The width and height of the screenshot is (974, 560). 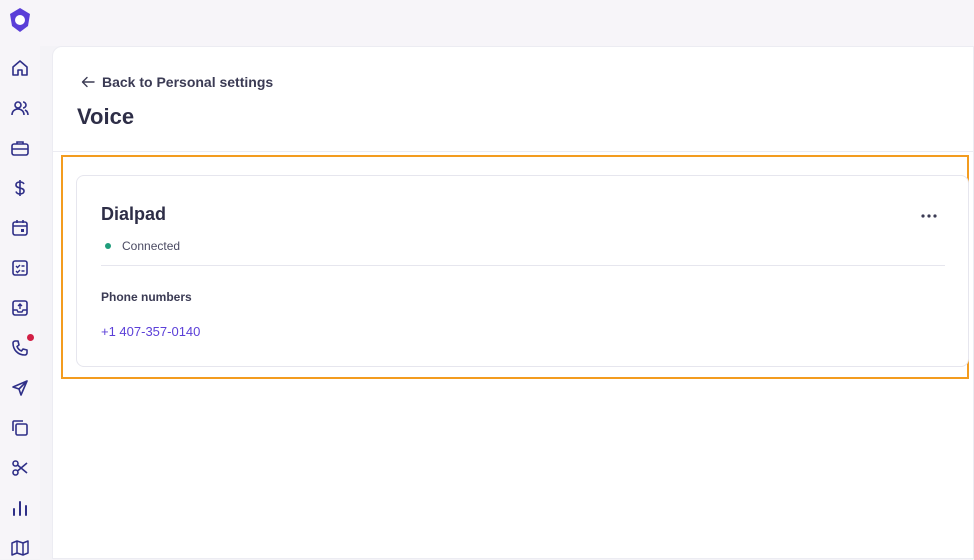 I want to click on logo-icon, so click(x=20, y=20).